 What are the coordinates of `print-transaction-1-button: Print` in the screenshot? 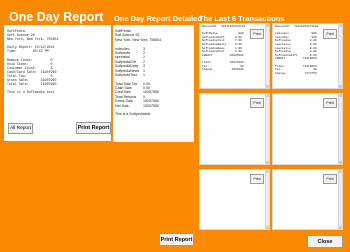 It's located at (257, 34).